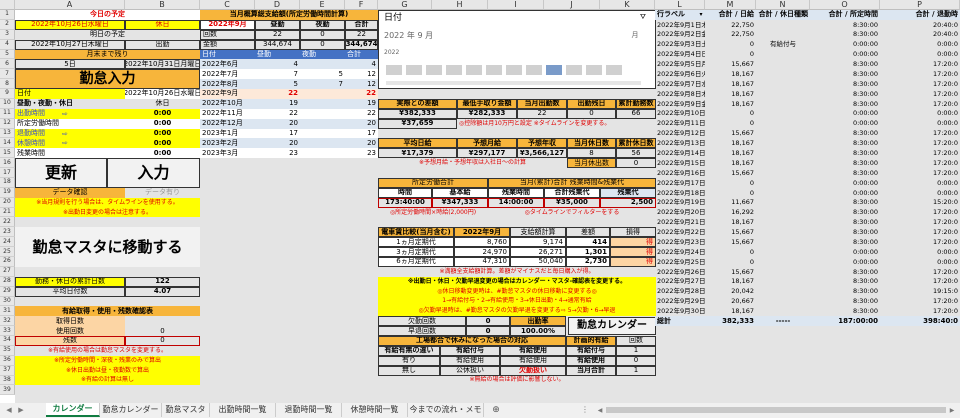 The width and height of the screenshot is (960, 418). I want to click on column-header-G: G, so click(405, 5).